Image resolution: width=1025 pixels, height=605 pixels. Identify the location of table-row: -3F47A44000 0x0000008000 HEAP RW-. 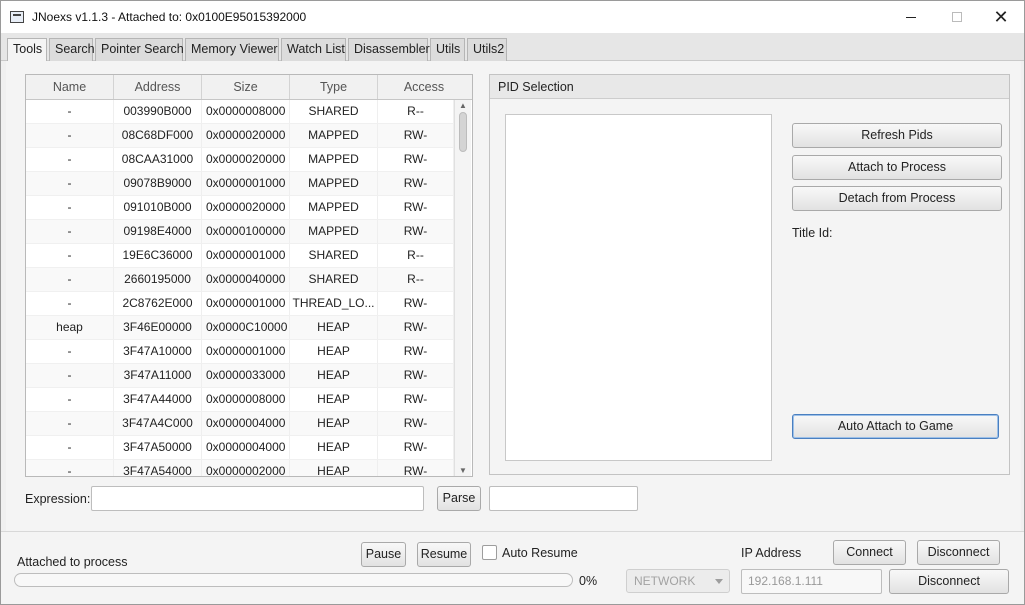
(240, 400).